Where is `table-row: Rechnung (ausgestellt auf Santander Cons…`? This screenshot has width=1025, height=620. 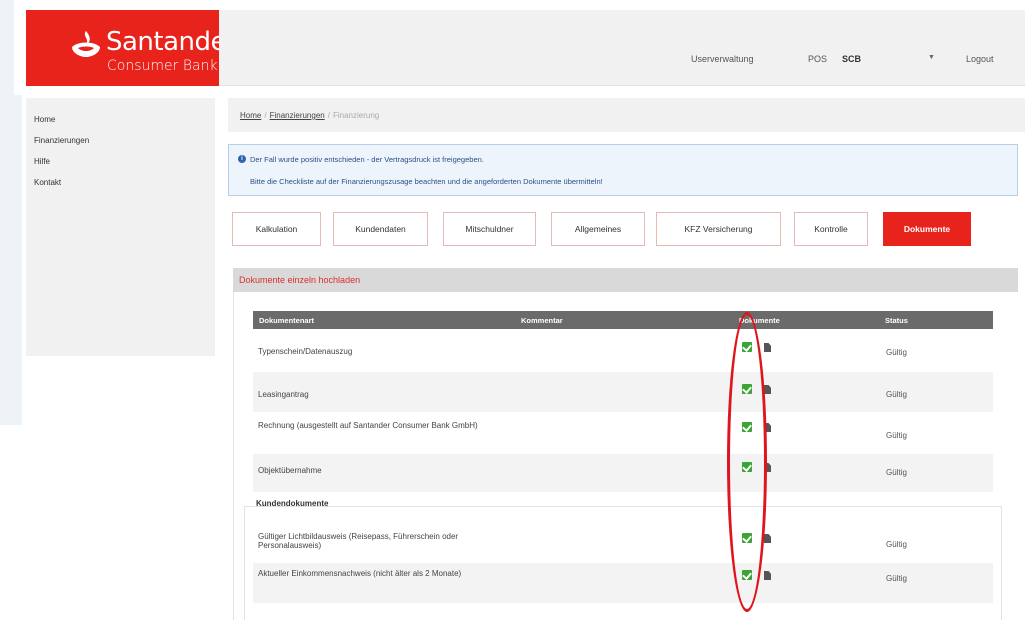
table-row: Rechnung (ausgestellt auf Santander Cons… is located at coordinates (623, 434).